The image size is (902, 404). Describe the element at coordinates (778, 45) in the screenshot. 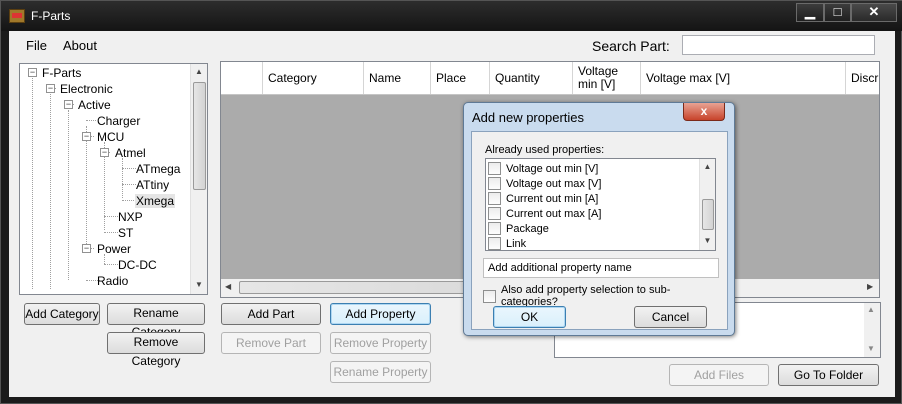

I see `search-input` at that location.